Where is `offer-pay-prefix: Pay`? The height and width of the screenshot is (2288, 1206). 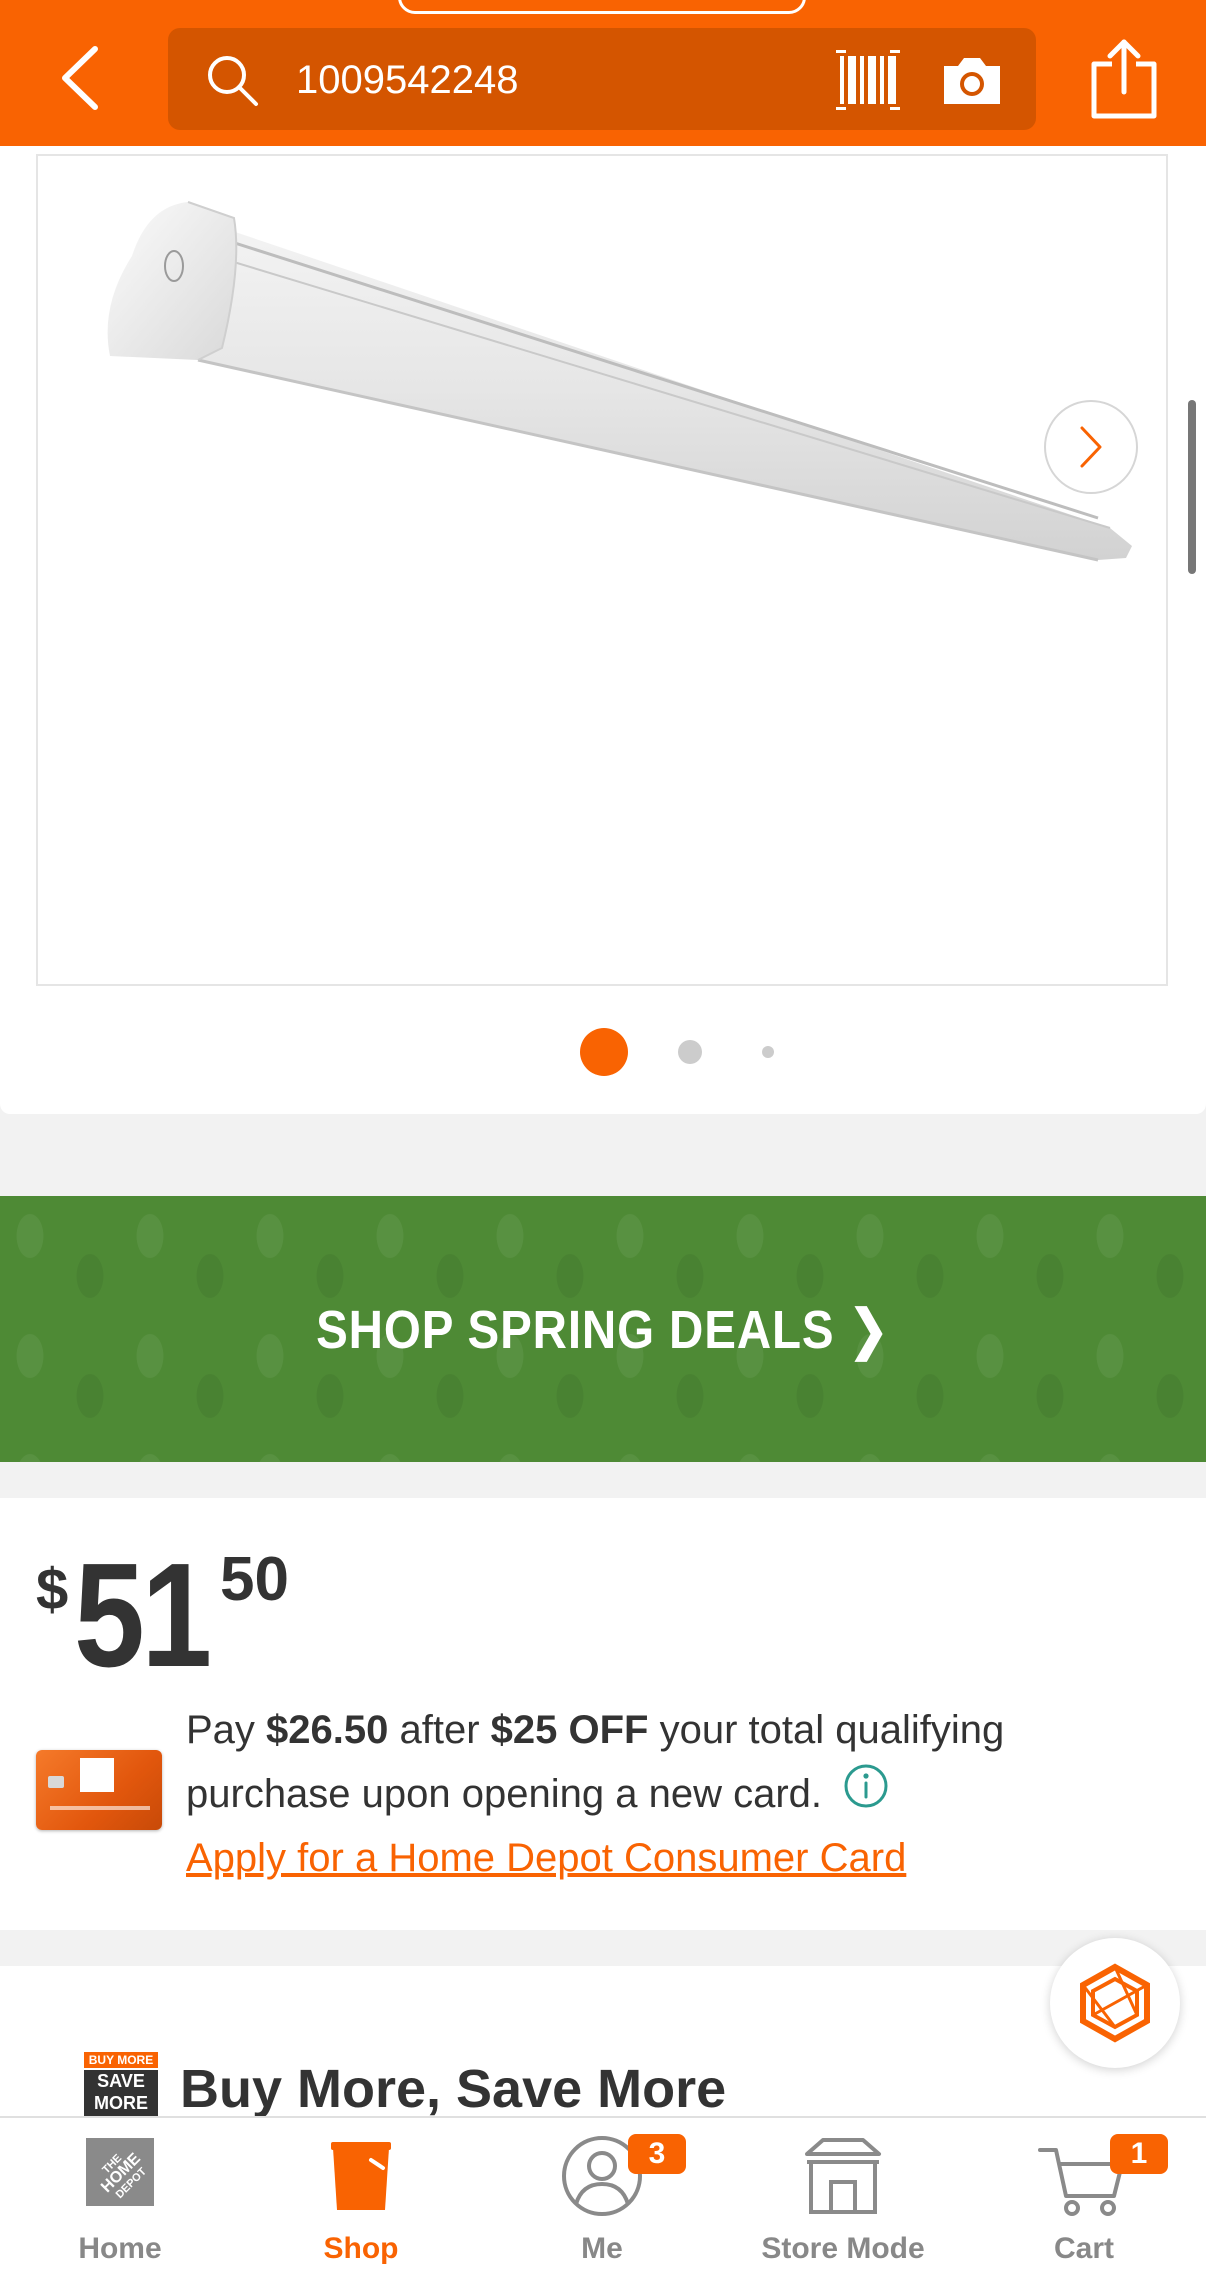 offer-pay-prefix: Pay is located at coordinates (226, 1730).